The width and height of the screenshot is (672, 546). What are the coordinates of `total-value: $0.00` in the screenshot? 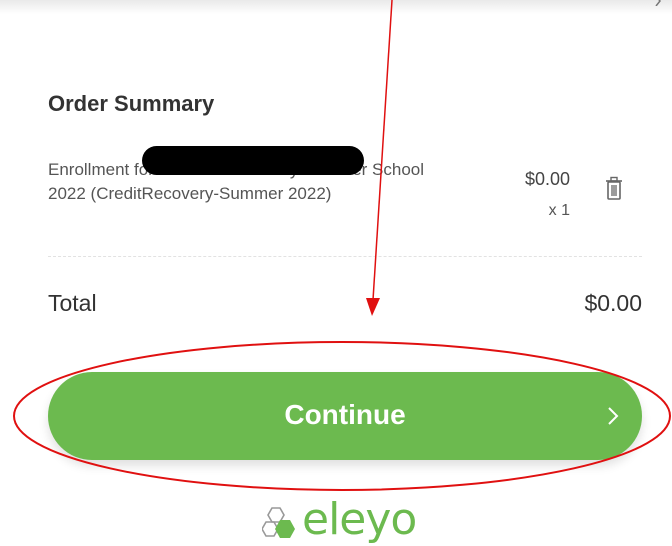 It's located at (613, 303).